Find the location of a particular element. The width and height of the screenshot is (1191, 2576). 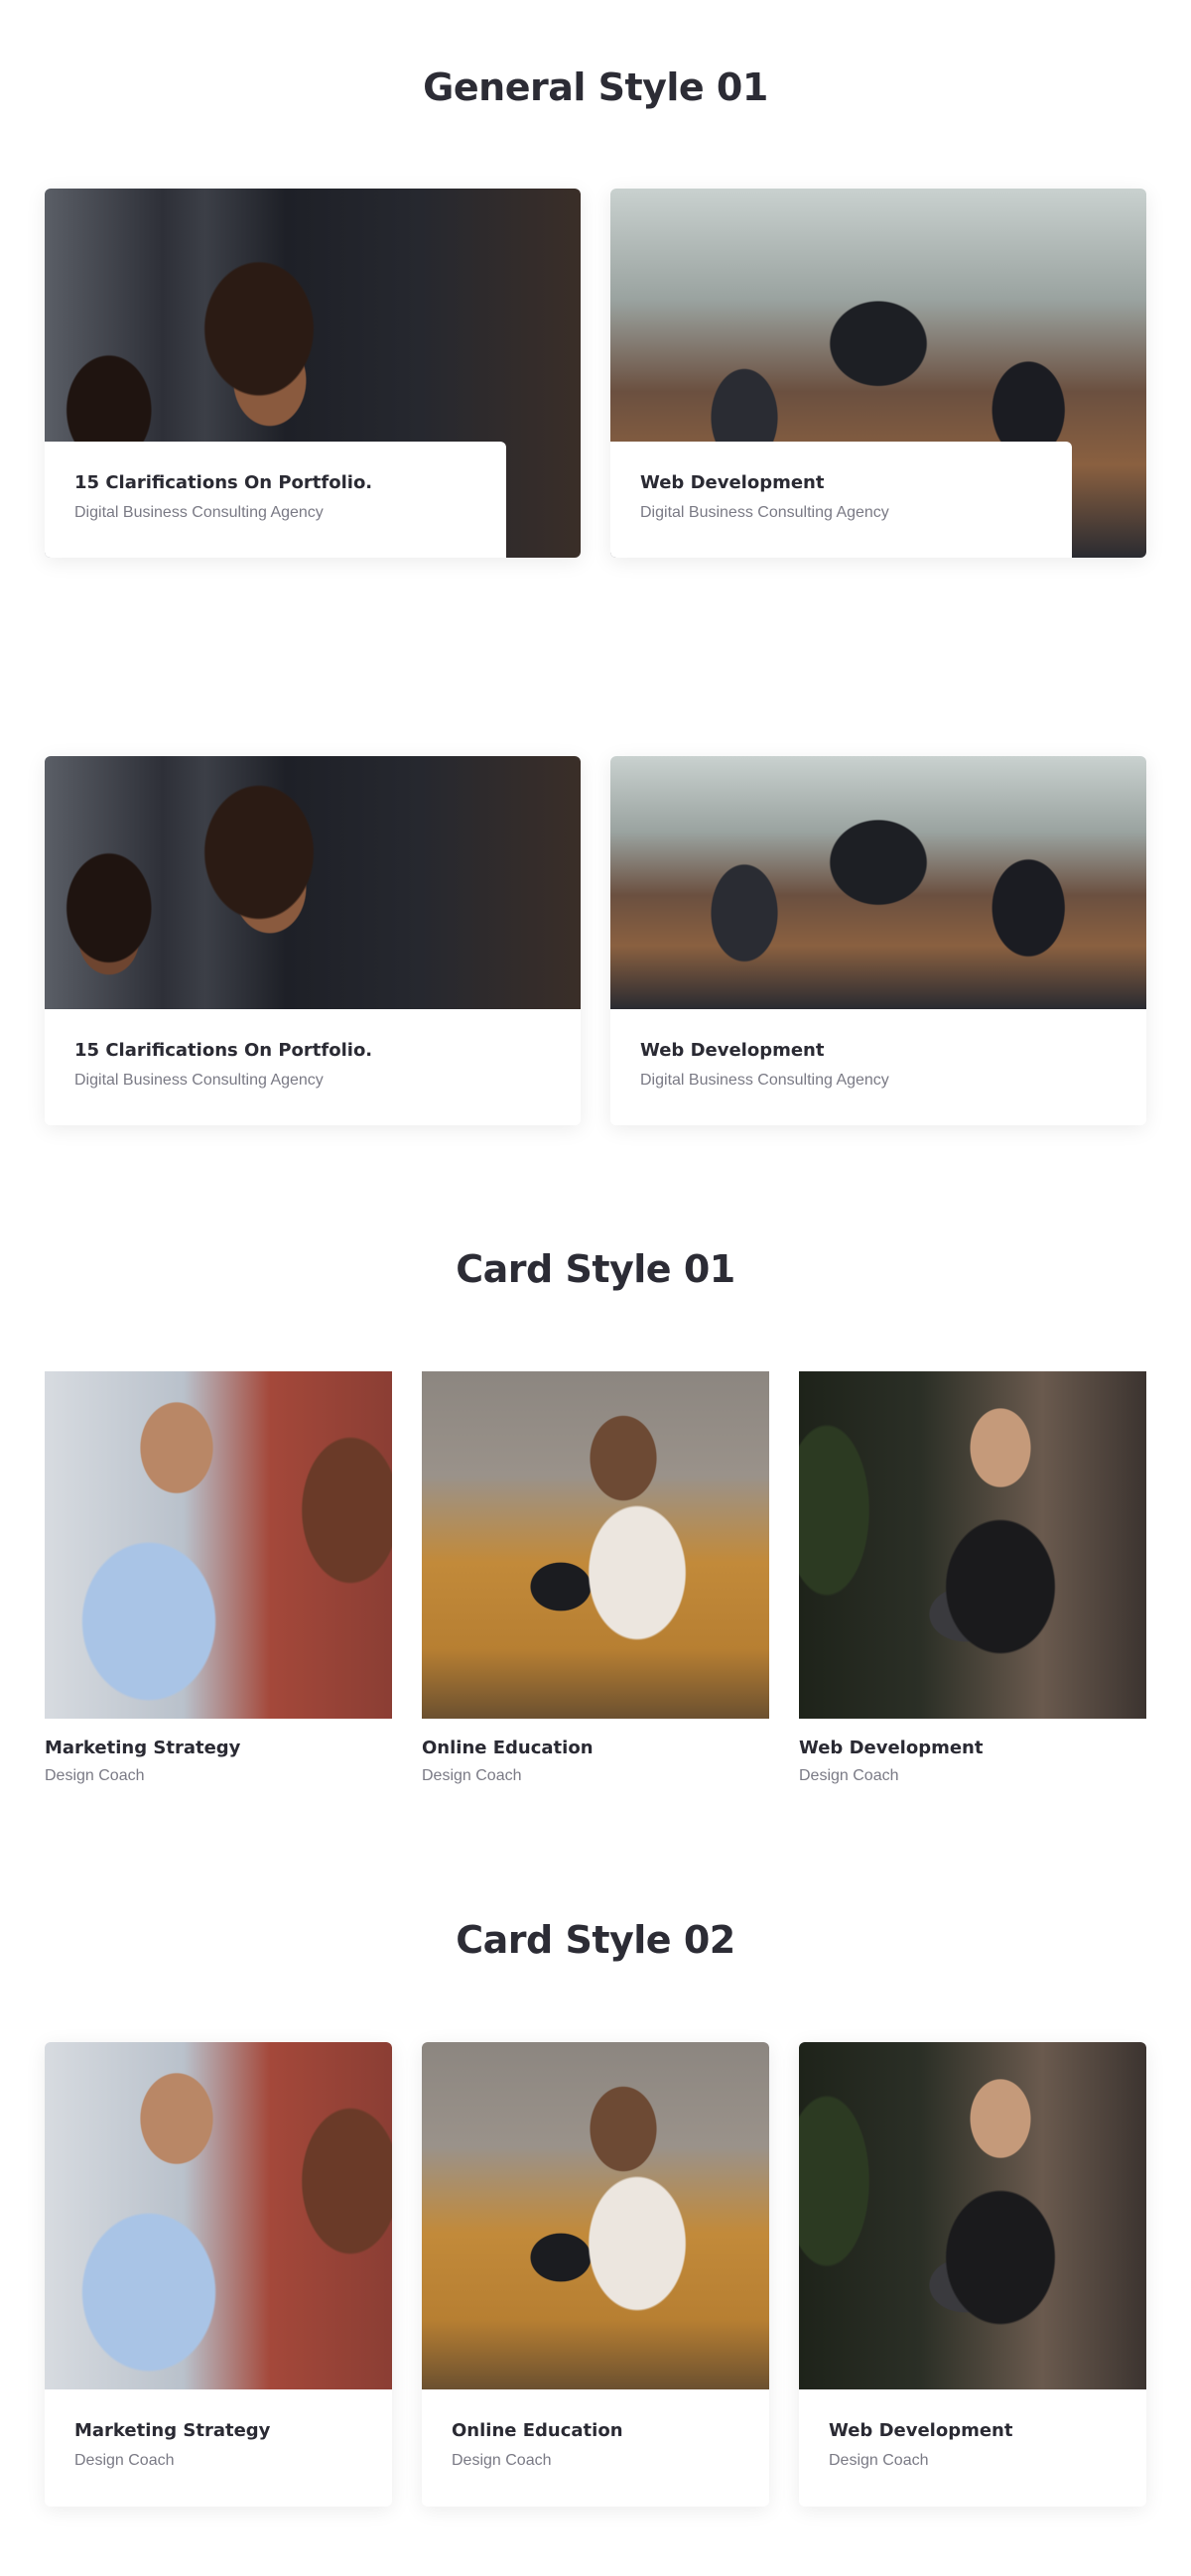

card-caption: Online Education Design Coach is located at coordinates (595, 2445).